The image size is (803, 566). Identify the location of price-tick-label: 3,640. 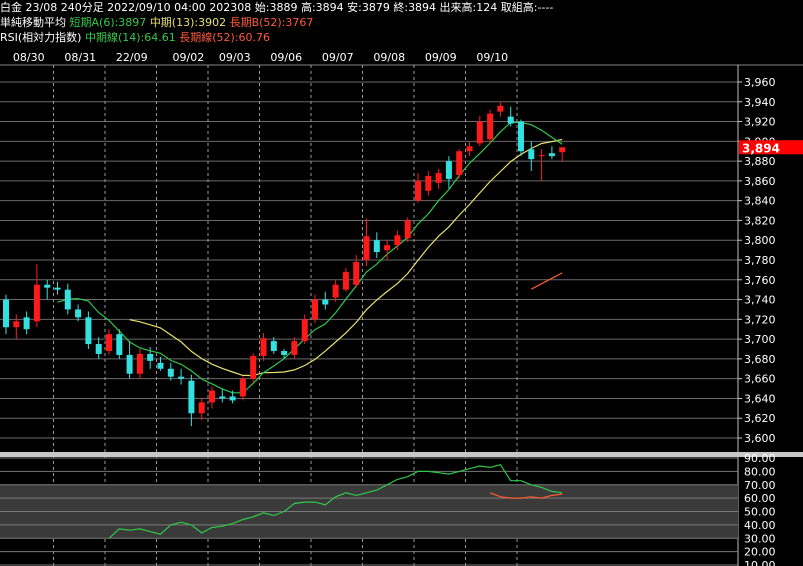
(760, 398).